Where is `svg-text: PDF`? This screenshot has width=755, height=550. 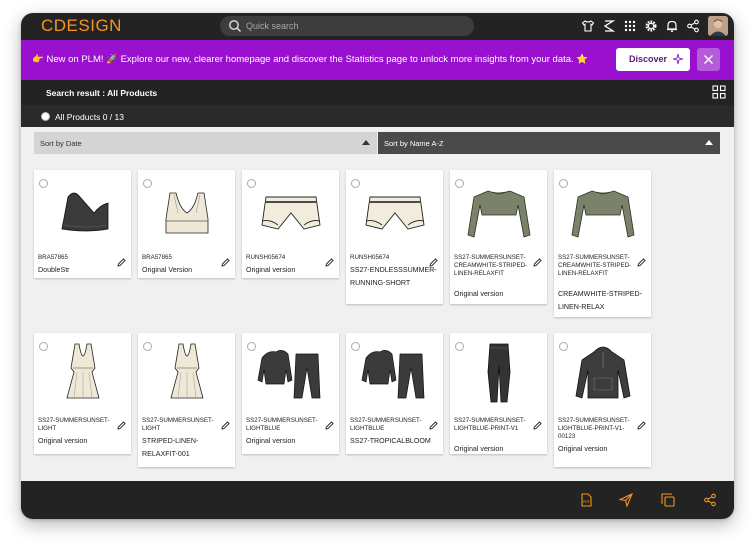 svg-text: PDF is located at coordinates (586, 502).